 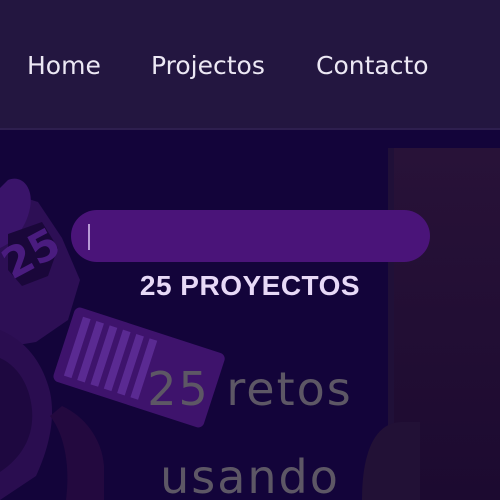 I want to click on projects-count-label: 25 PROYECTOS, so click(x=250, y=285).